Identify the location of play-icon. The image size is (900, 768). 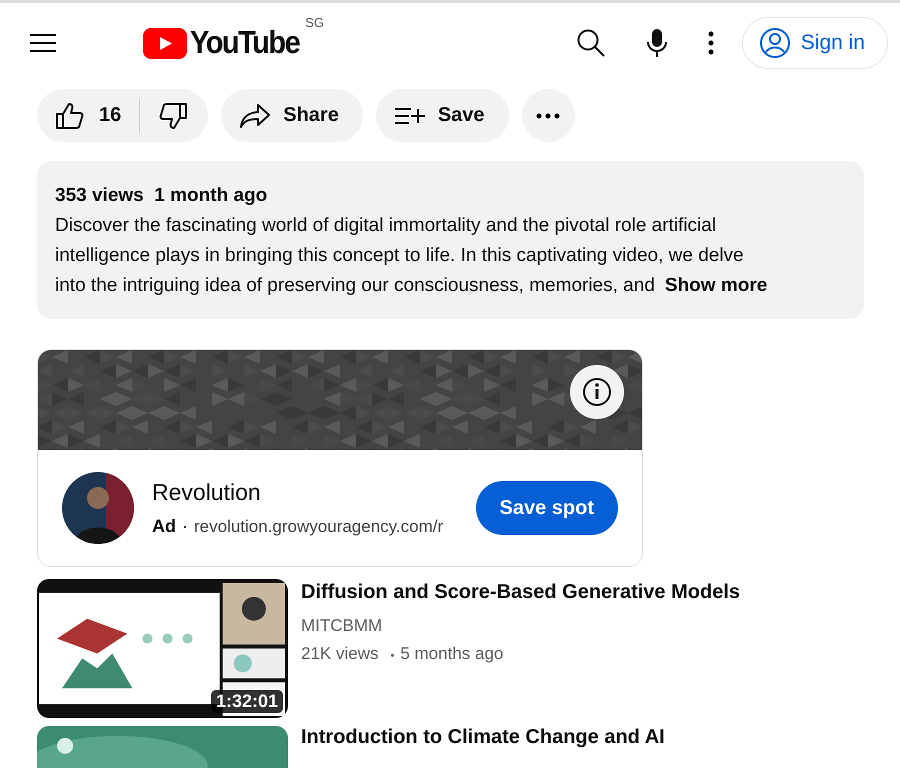
(165, 43).